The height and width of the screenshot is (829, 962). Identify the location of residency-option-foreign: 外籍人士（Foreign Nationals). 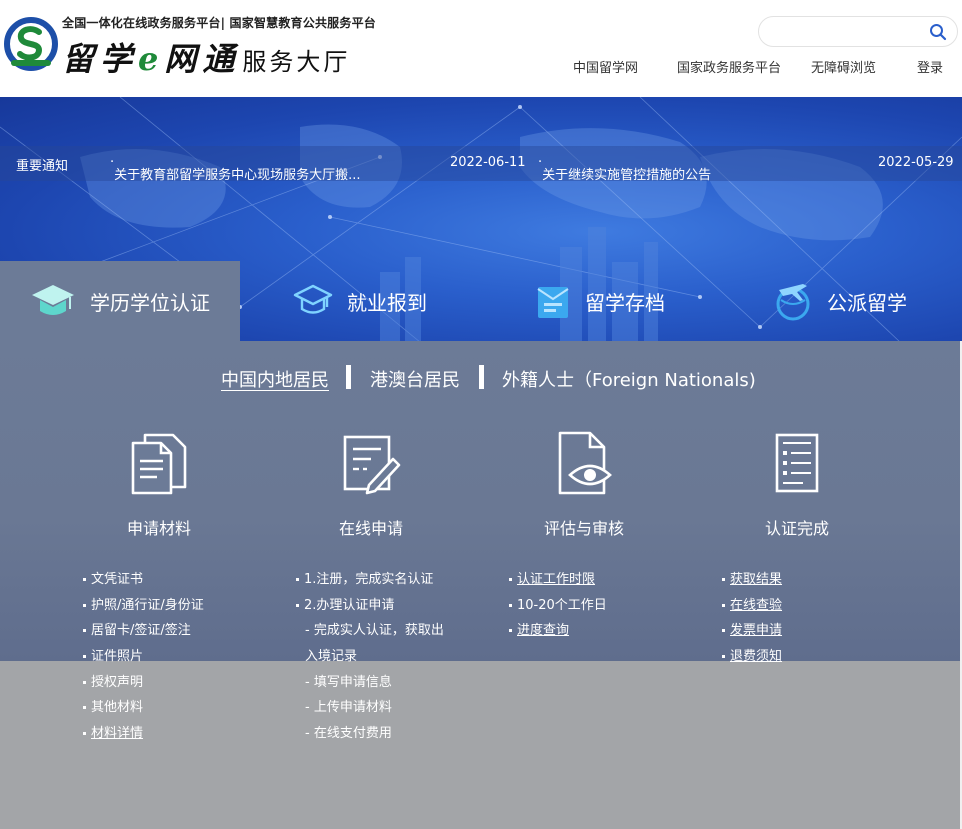
(629, 379).